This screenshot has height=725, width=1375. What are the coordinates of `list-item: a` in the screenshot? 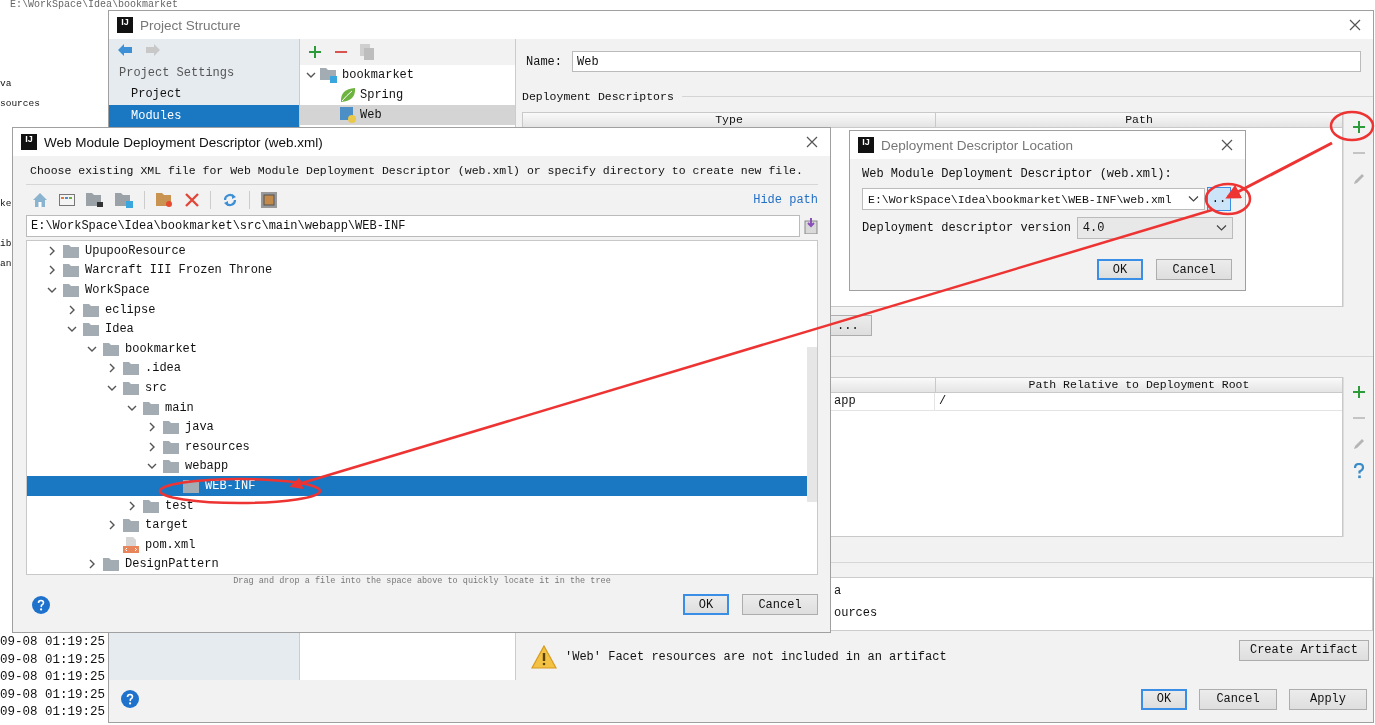 It's located at (838, 591).